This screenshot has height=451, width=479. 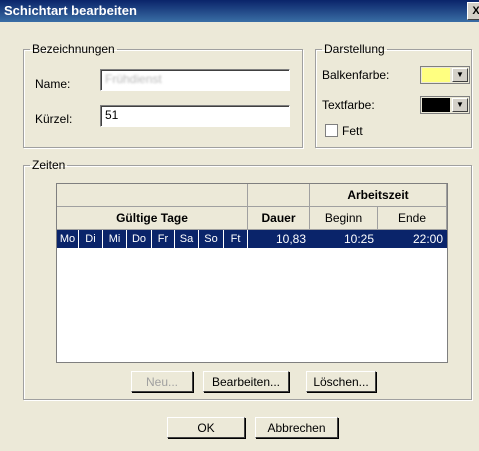 What do you see at coordinates (436, 75) in the screenshot?
I see `balkenfarbe-swatch` at bounding box center [436, 75].